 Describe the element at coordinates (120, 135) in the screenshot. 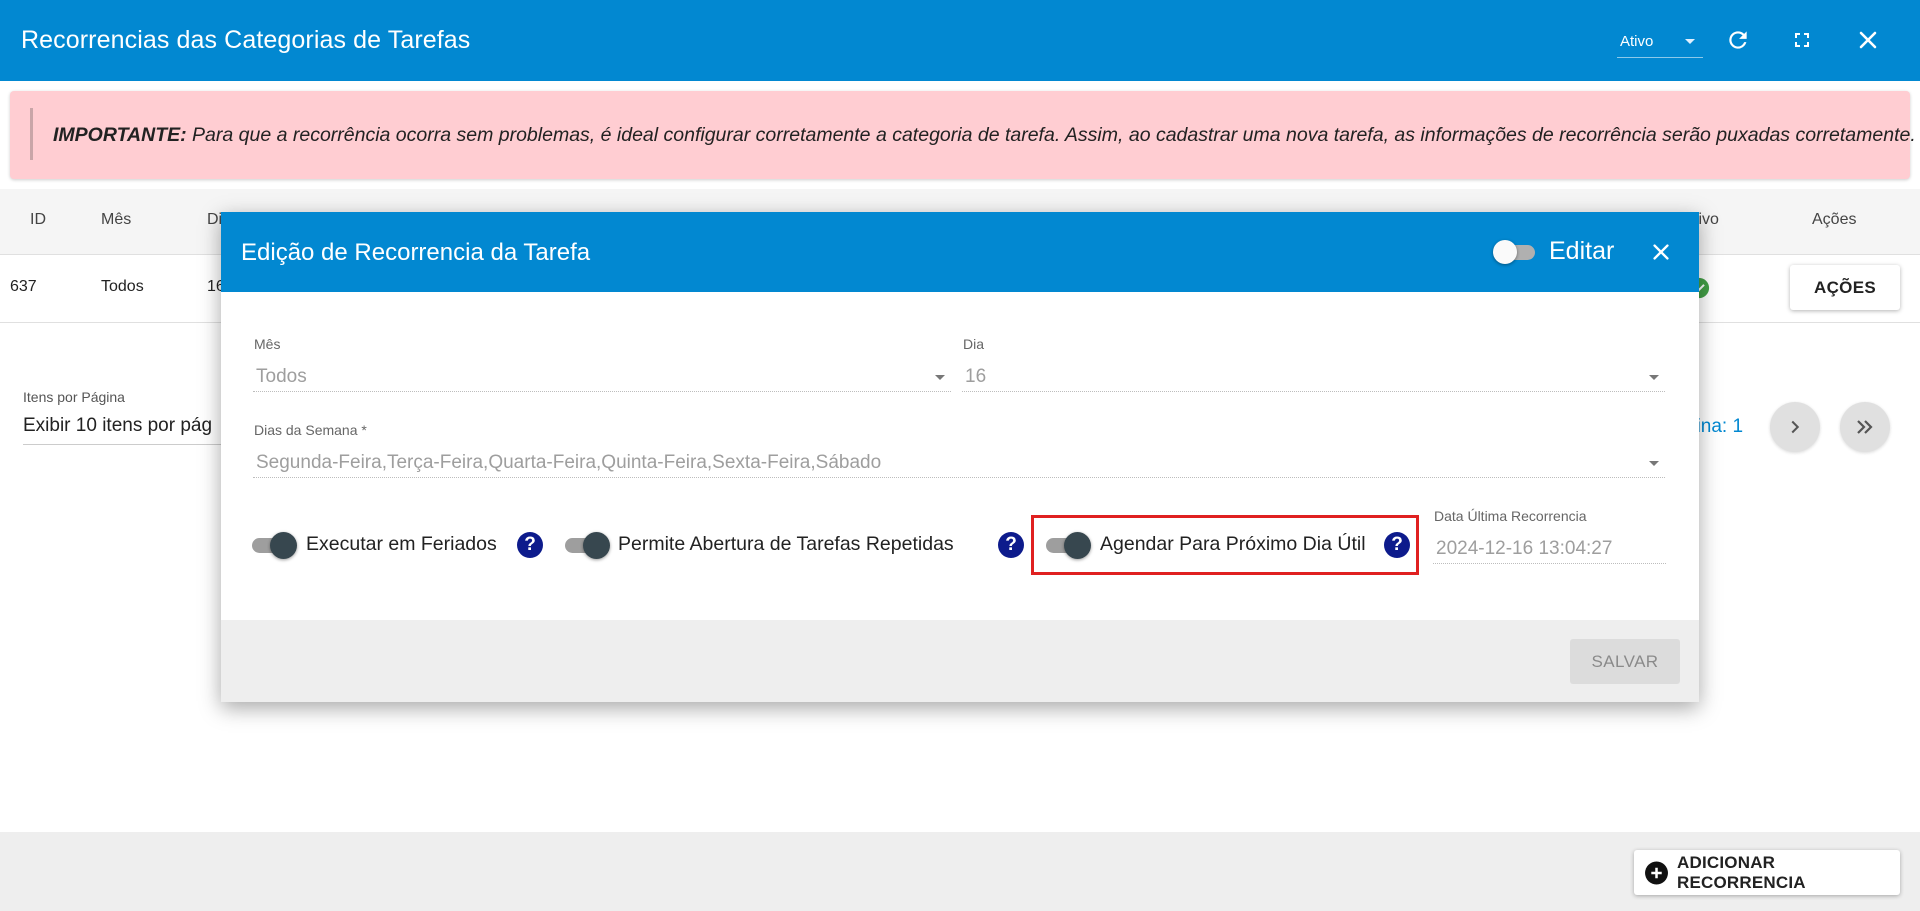

I see `notice-strong: IMPORTANTE:` at that location.